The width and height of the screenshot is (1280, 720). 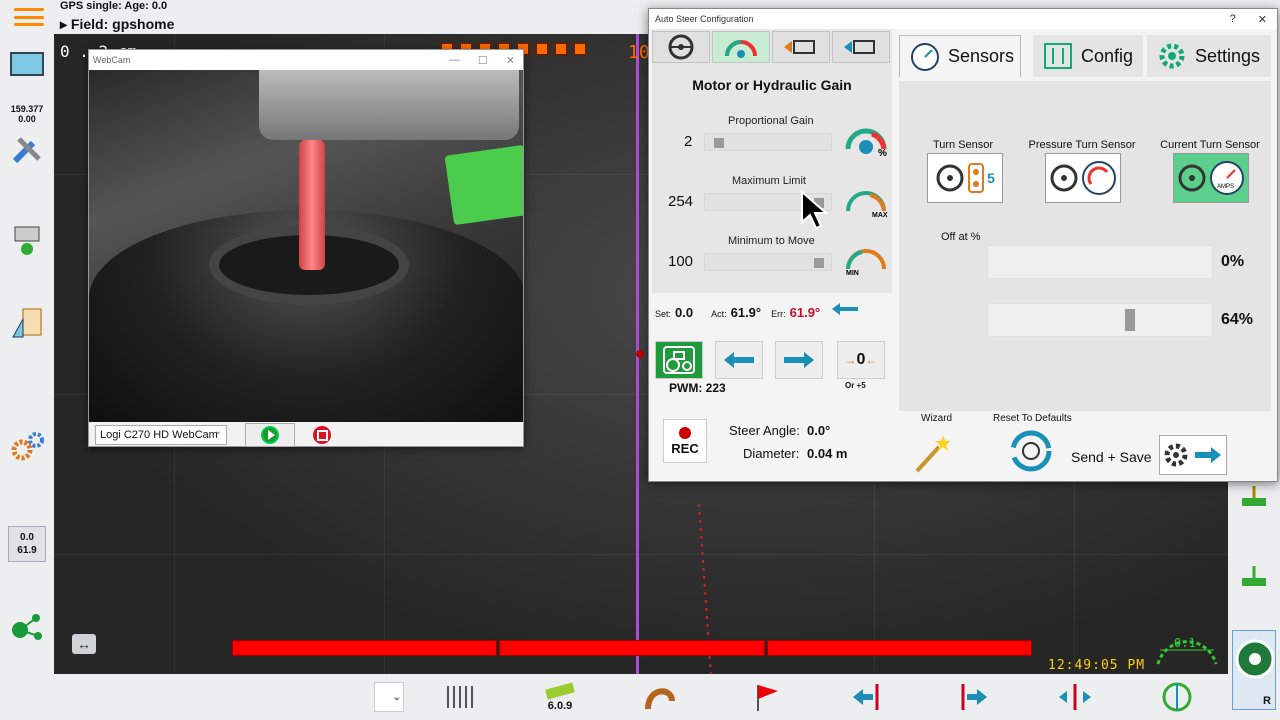 I want to click on minimize-button: —, so click(x=454, y=60).